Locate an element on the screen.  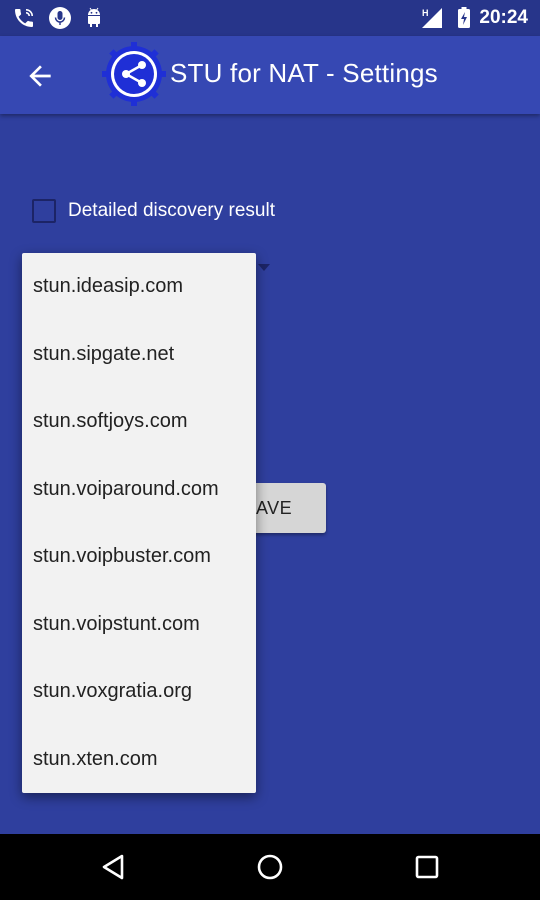
spinner-dropdown-arrow-icon is located at coordinates (264, 267).